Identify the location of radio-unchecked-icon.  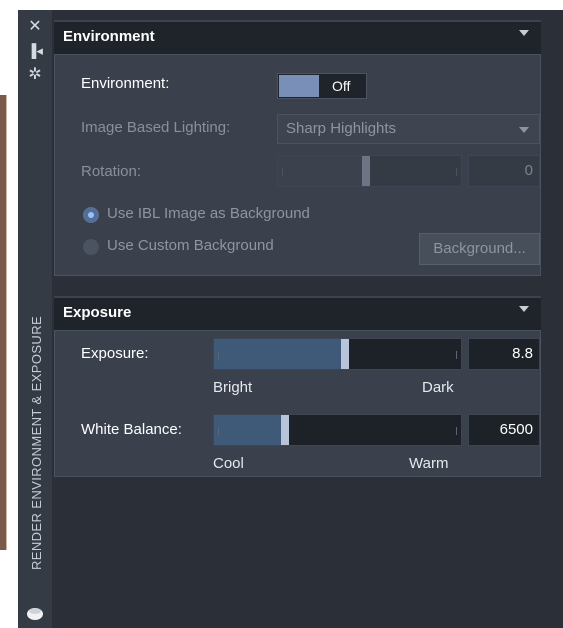
(91, 247).